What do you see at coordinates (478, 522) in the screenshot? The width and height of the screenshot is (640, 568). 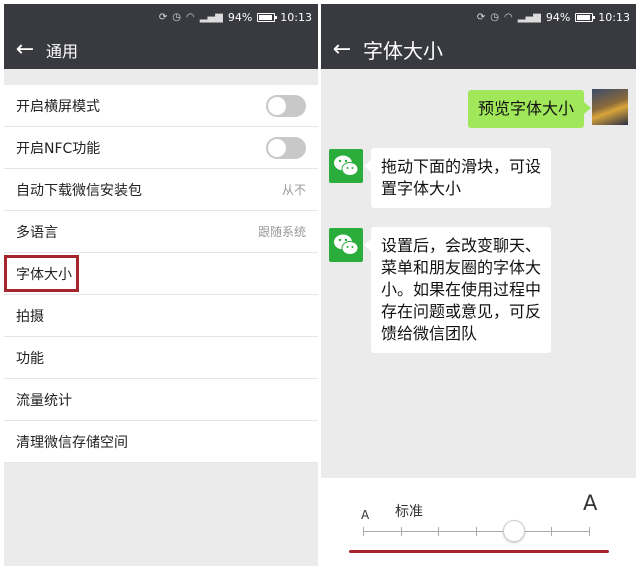 I see `font-size-slider-panel: A 标准 A` at bounding box center [478, 522].